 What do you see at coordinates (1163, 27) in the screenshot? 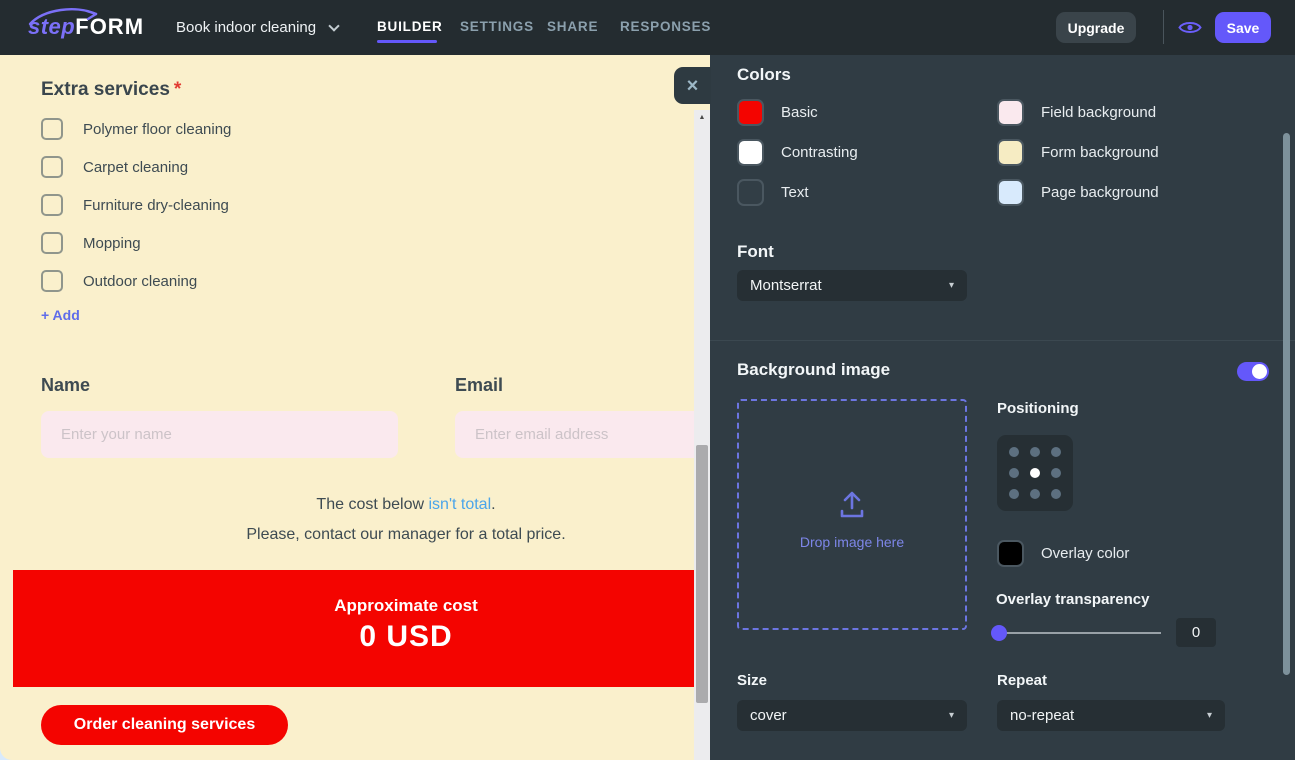
I see `navbar-divider` at bounding box center [1163, 27].